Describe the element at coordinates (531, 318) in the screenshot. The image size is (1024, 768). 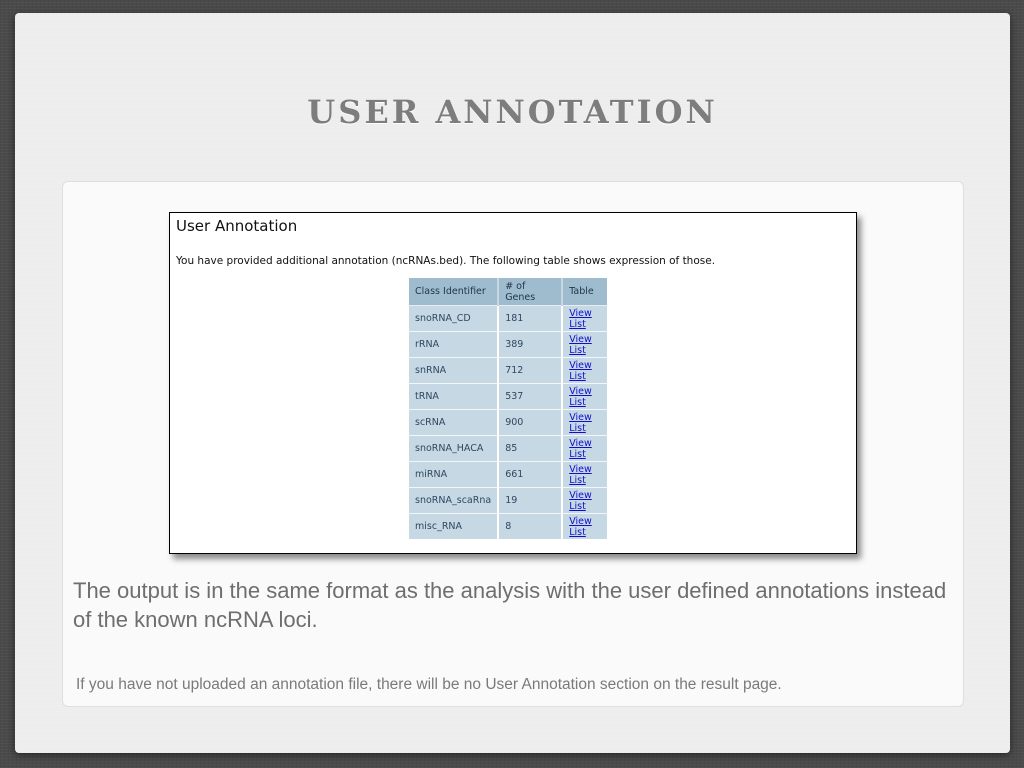
I see `gene-count-cell: 181` at that location.